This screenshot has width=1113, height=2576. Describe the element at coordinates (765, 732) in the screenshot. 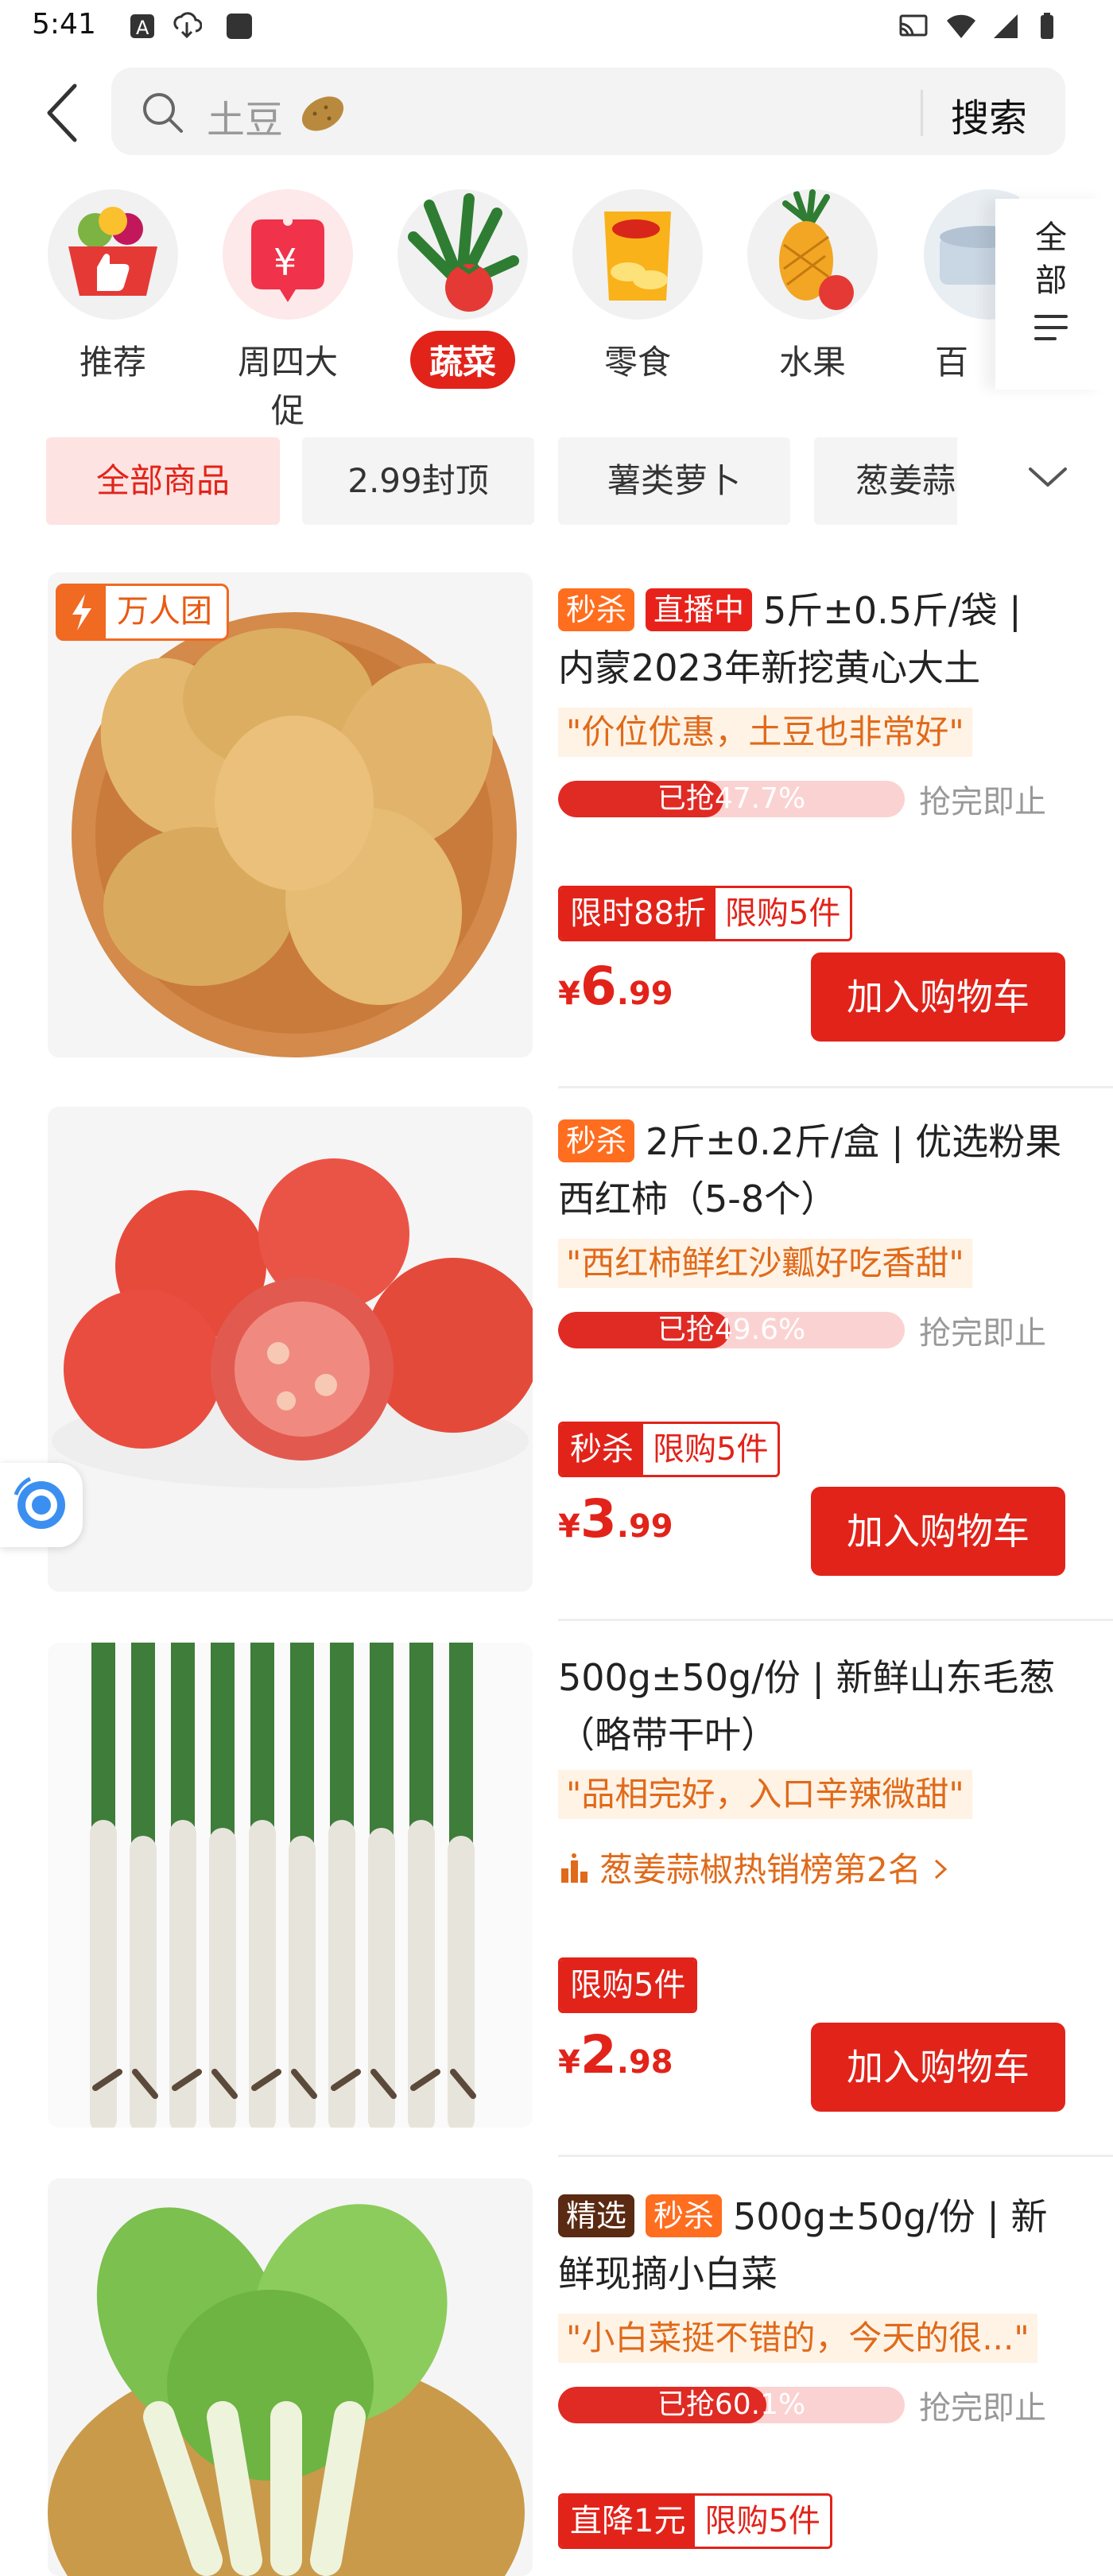

I see `review-quote: "价位优惠，土豆也非常好"` at that location.